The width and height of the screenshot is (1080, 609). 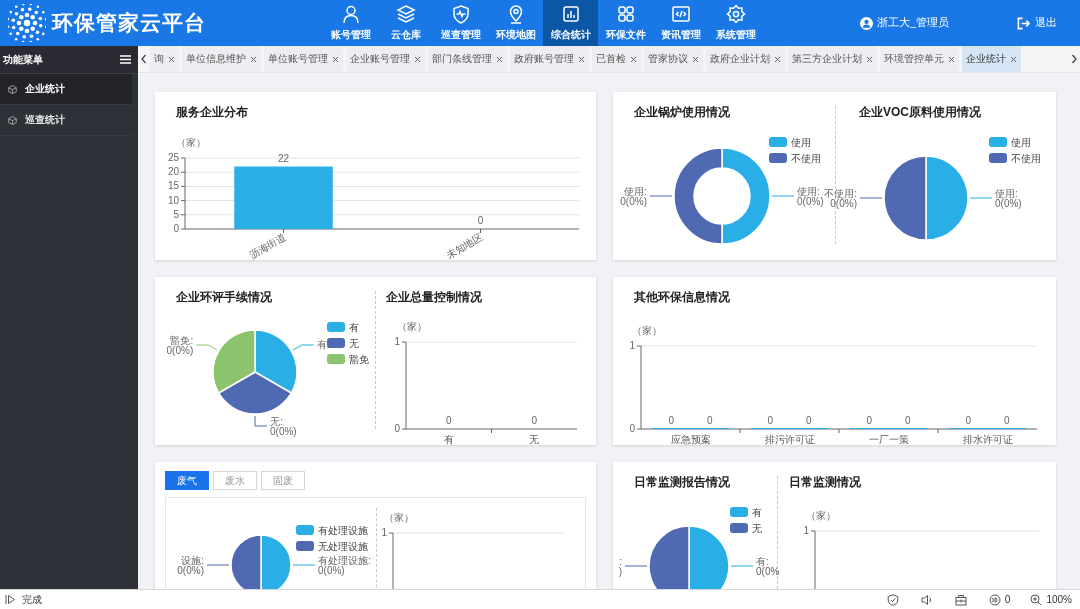 I want to click on settings-icon, so click(x=735, y=14).